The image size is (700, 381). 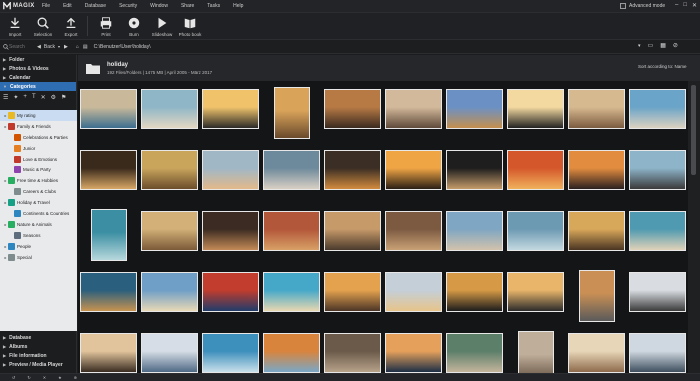 What do you see at coordinates (693, 130) in the screenshot?
I see `scrollbar-thumb` at bounding box center [693, 130].